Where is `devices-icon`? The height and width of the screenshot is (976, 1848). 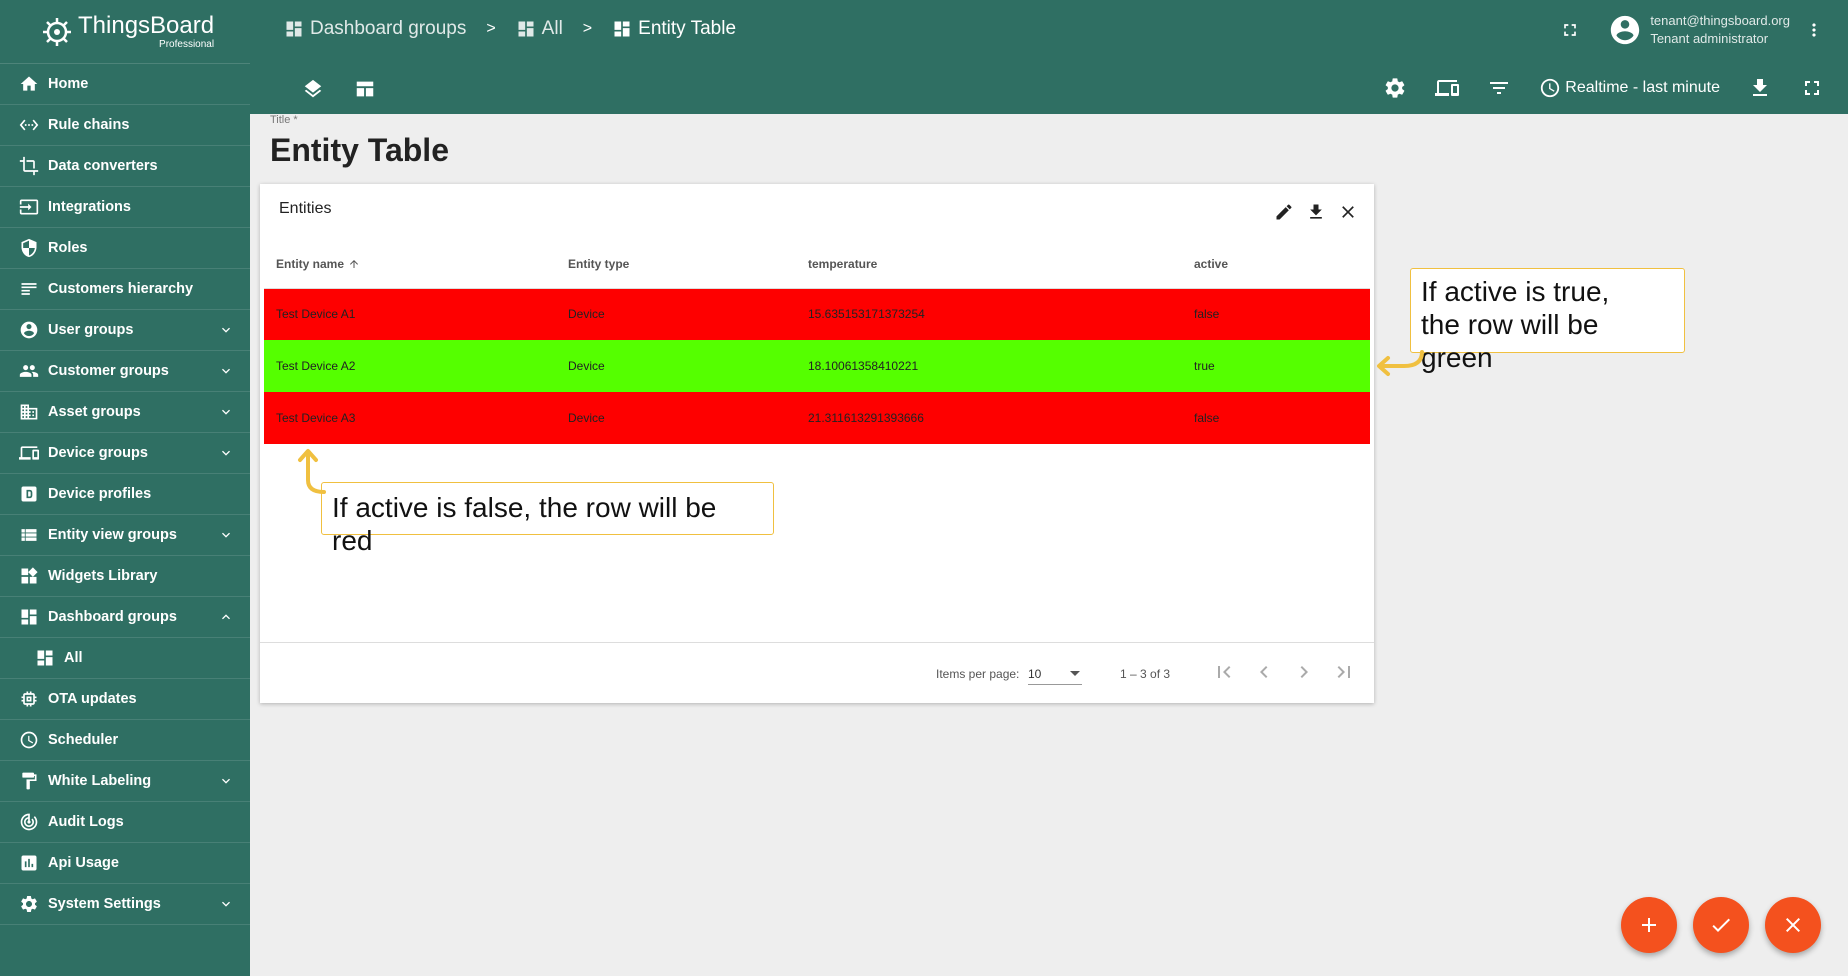 devices-icon is located at coordinates (1447, 88).